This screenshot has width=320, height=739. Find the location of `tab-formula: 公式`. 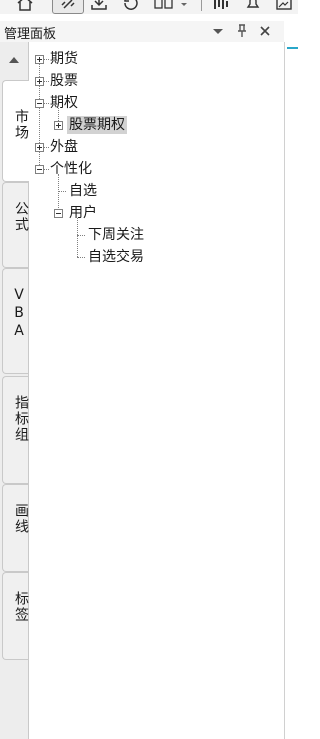

tab-formula: 公式 is located at coordinates (15, 225).